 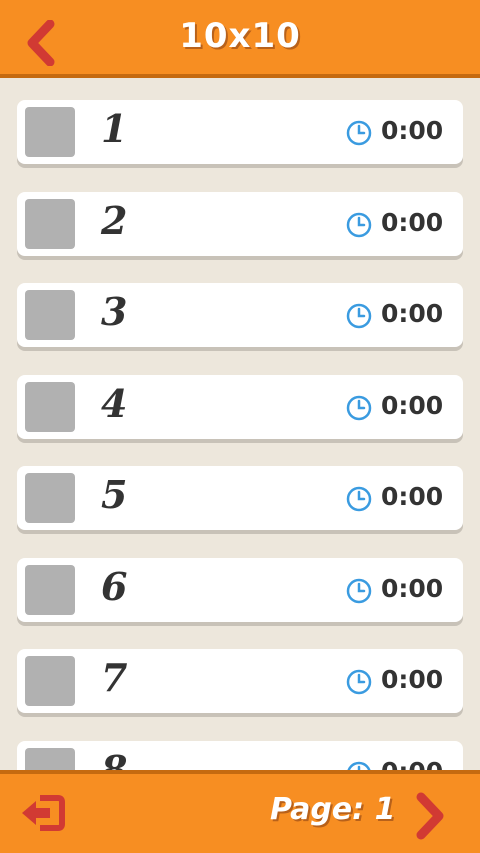 What do you see at coordinates (114, 494) in the screenshot?
I see `level-number: 5` at bounding box center [114, 494].